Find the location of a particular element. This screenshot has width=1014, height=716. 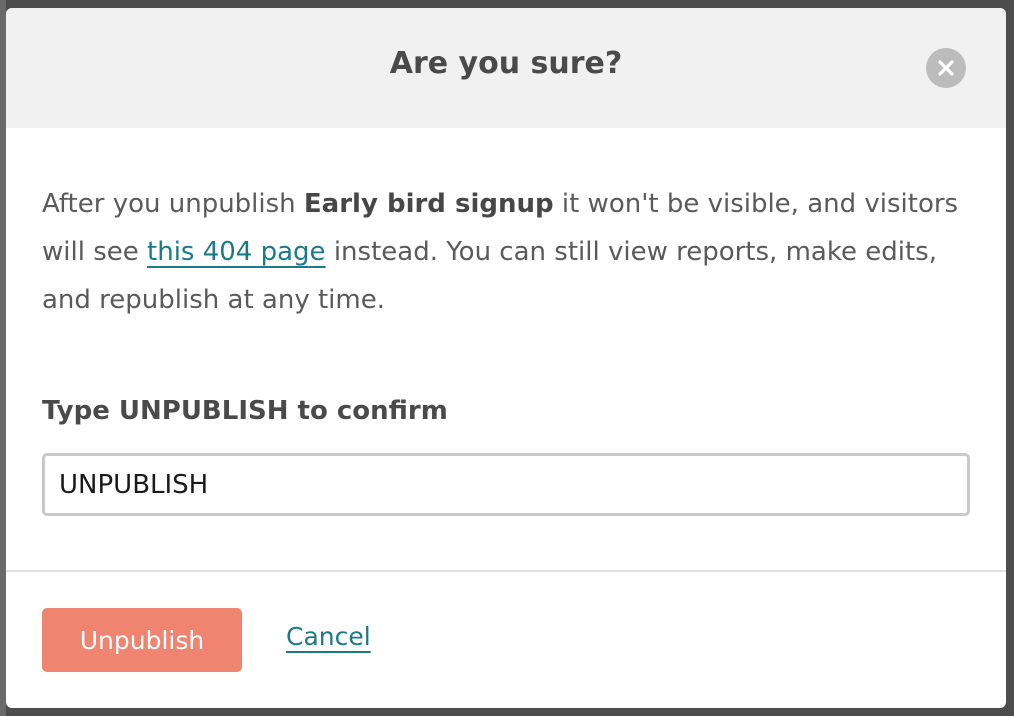

close-icon is located at coordinates (946, 68).